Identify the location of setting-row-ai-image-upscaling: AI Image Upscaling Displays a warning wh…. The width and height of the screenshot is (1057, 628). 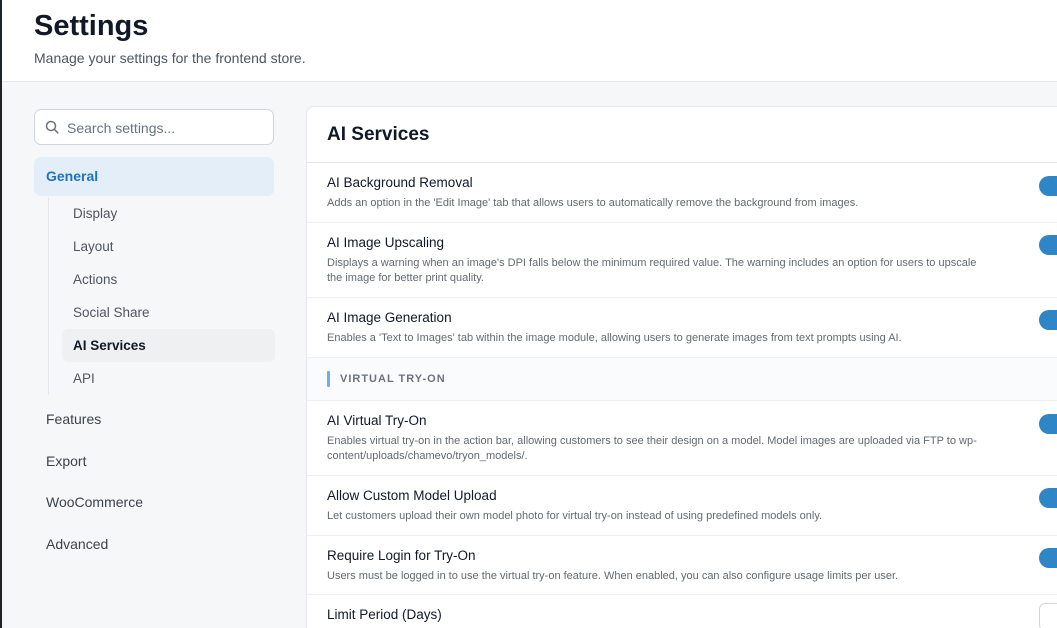
(682, 260).